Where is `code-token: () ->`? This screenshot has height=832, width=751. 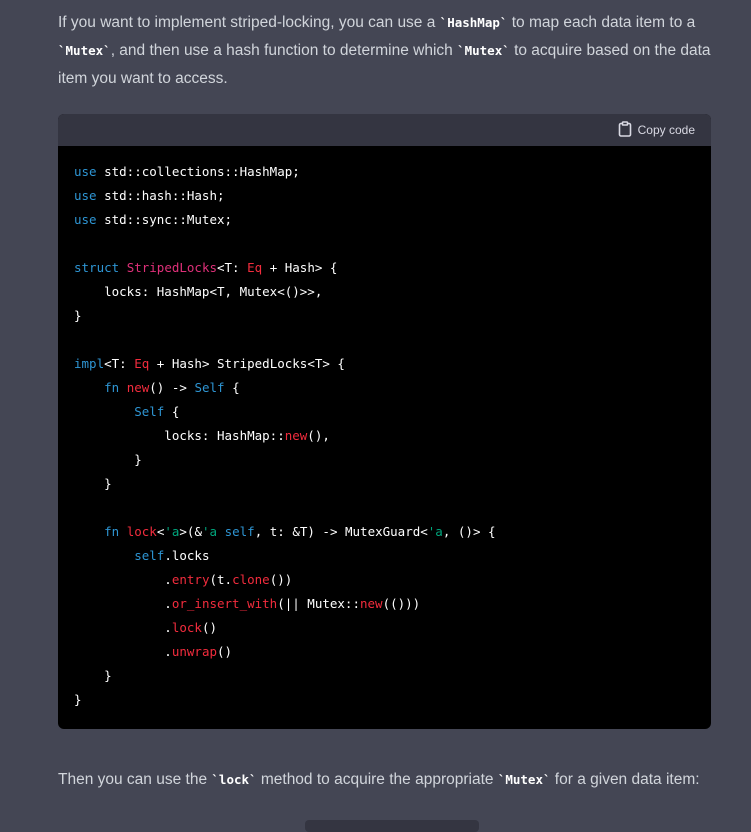 code-token: () -> is located at coordinates (172, 387).